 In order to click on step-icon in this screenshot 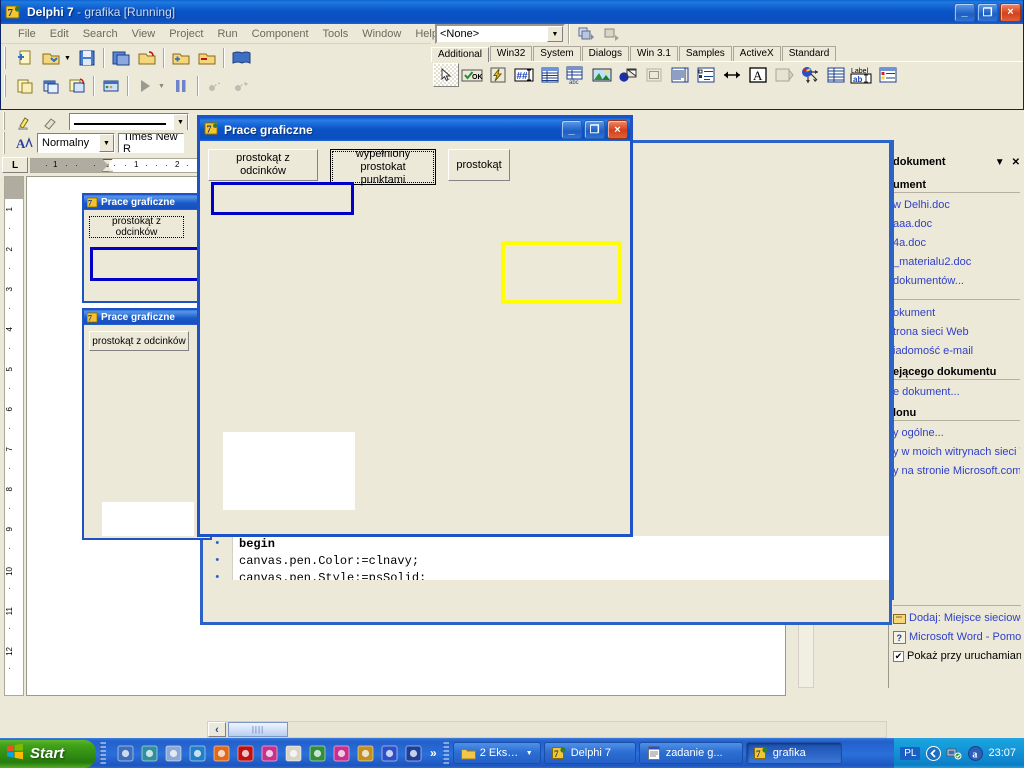, I will do `click(241, 86)`.